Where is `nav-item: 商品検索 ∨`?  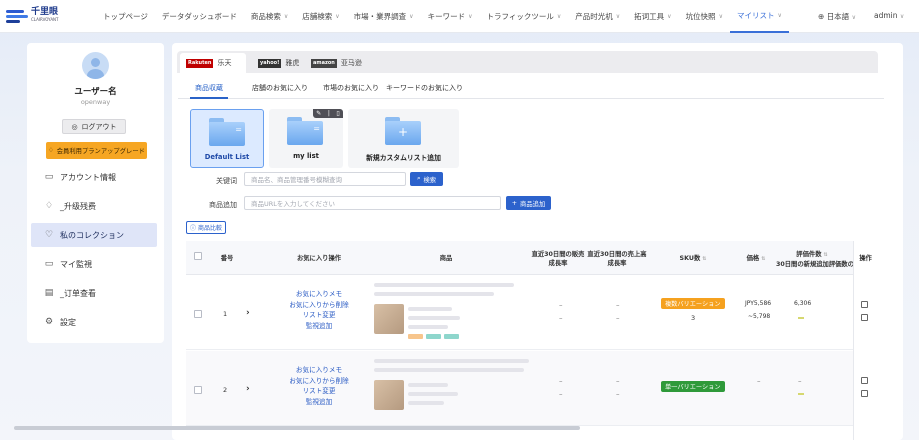
nav-item: 商品検索 ∨ is located at coordinates (269, 16).